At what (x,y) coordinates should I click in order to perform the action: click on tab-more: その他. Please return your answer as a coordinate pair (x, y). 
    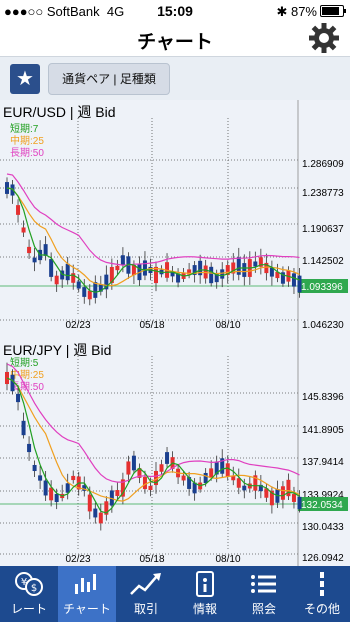
    Looking at the image, I should click on (321, 594).